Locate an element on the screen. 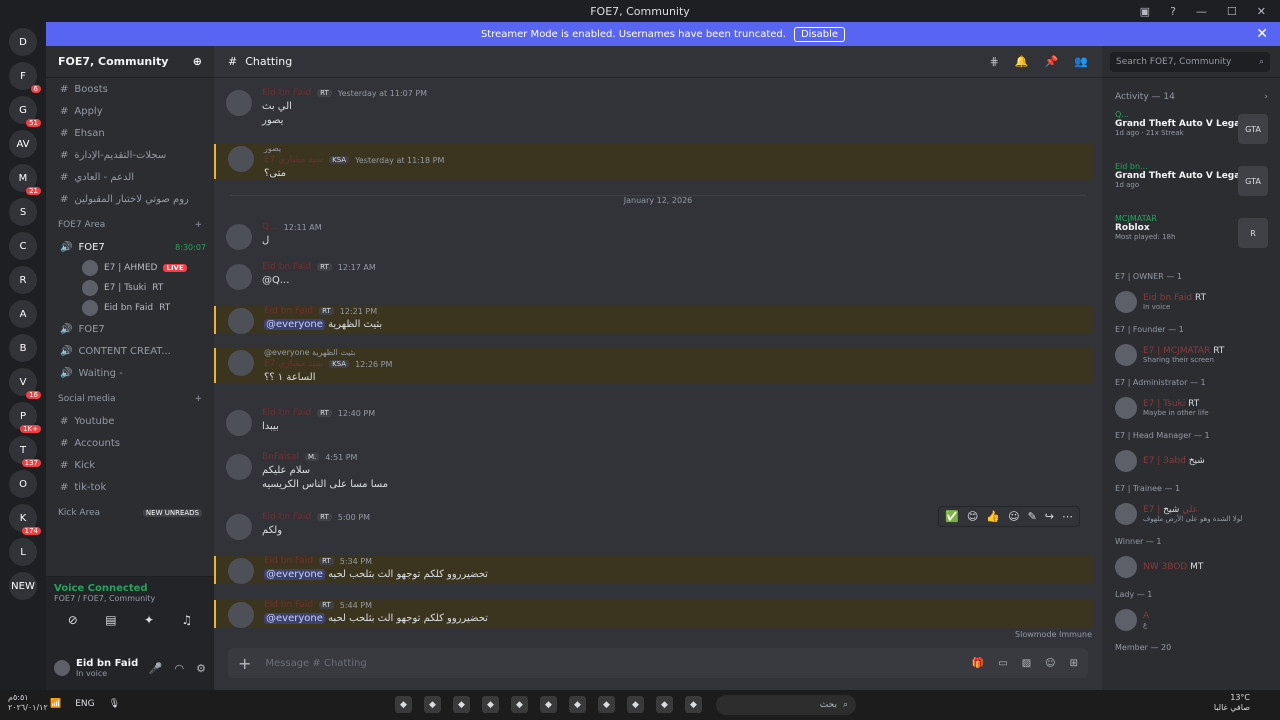 Image resolution: width=1280 pixels, height=720 pixels. server-icon: M 21 is located at coordinates (25, 179).